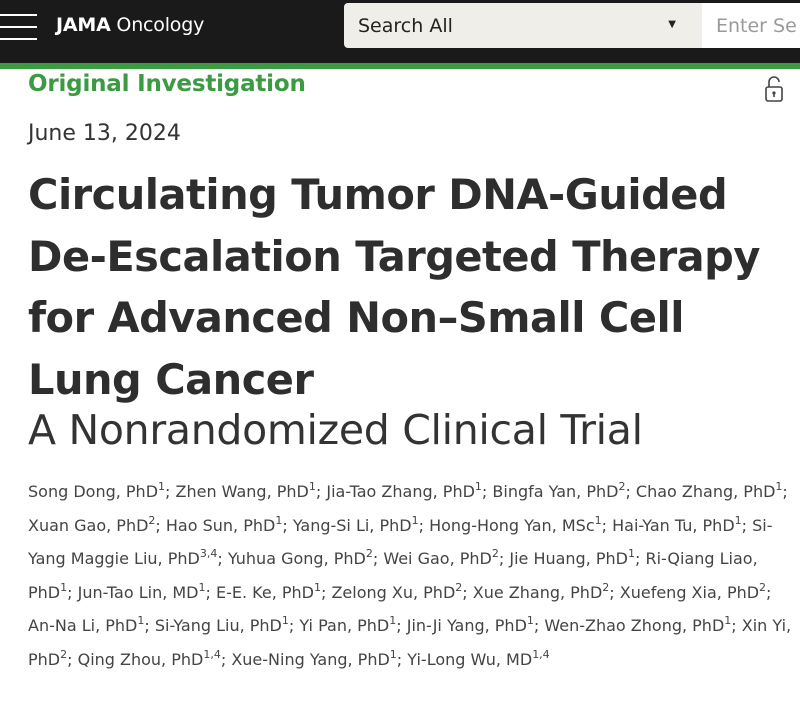  Describe the element at coordinates (775, 89) in the screenshot. I see `unlocked-padlock-icon` at that location.